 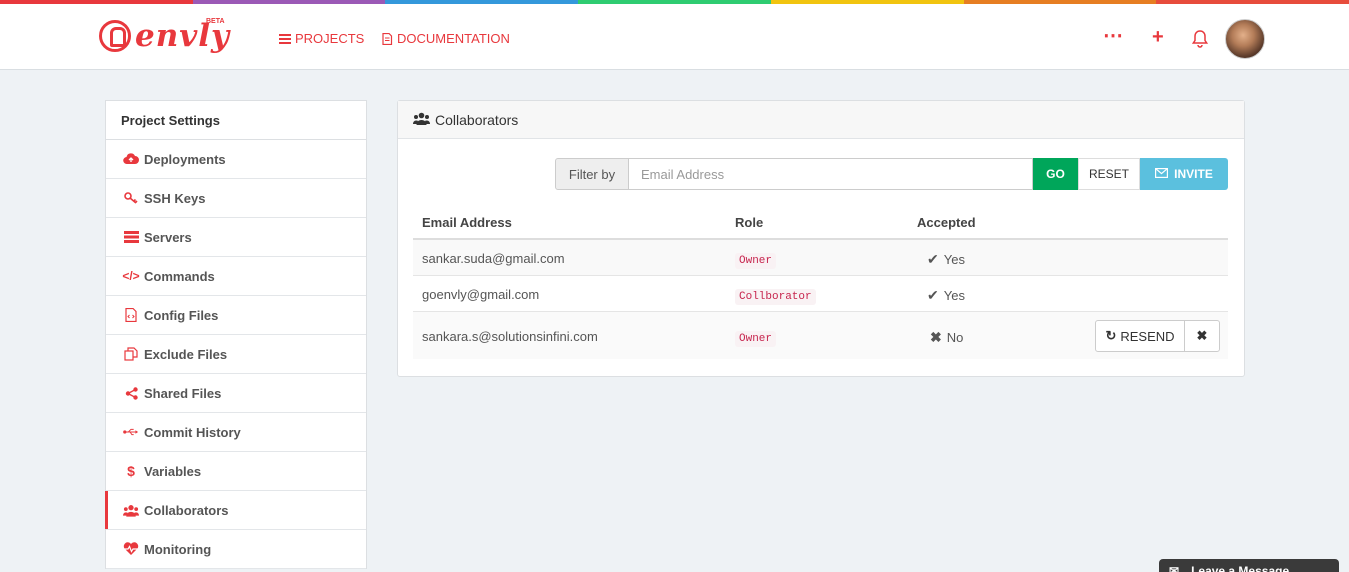 I want to click on column-header-email: Email Address, so click(x=467, y=222).